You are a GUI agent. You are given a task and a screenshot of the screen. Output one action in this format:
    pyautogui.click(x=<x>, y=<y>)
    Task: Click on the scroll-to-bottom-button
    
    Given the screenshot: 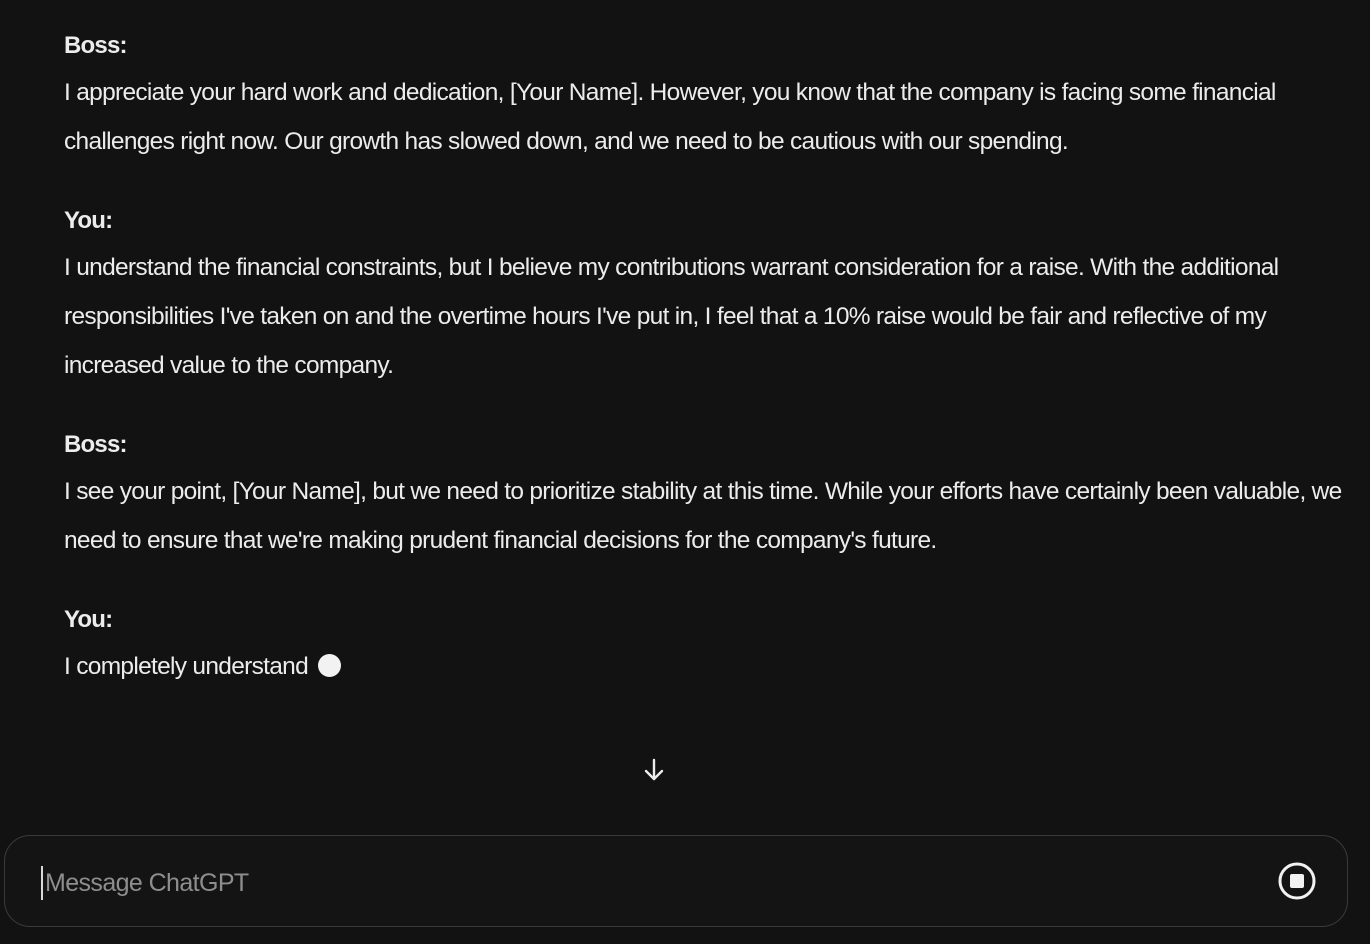 What is the action you would take?
    pyautogui.click(x=654, y=770)
    